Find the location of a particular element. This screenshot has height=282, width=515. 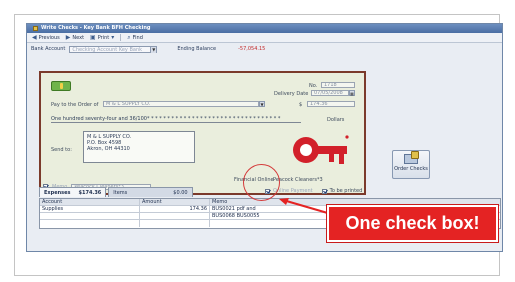

order-checks-icon is located at coordinates (411, 157).